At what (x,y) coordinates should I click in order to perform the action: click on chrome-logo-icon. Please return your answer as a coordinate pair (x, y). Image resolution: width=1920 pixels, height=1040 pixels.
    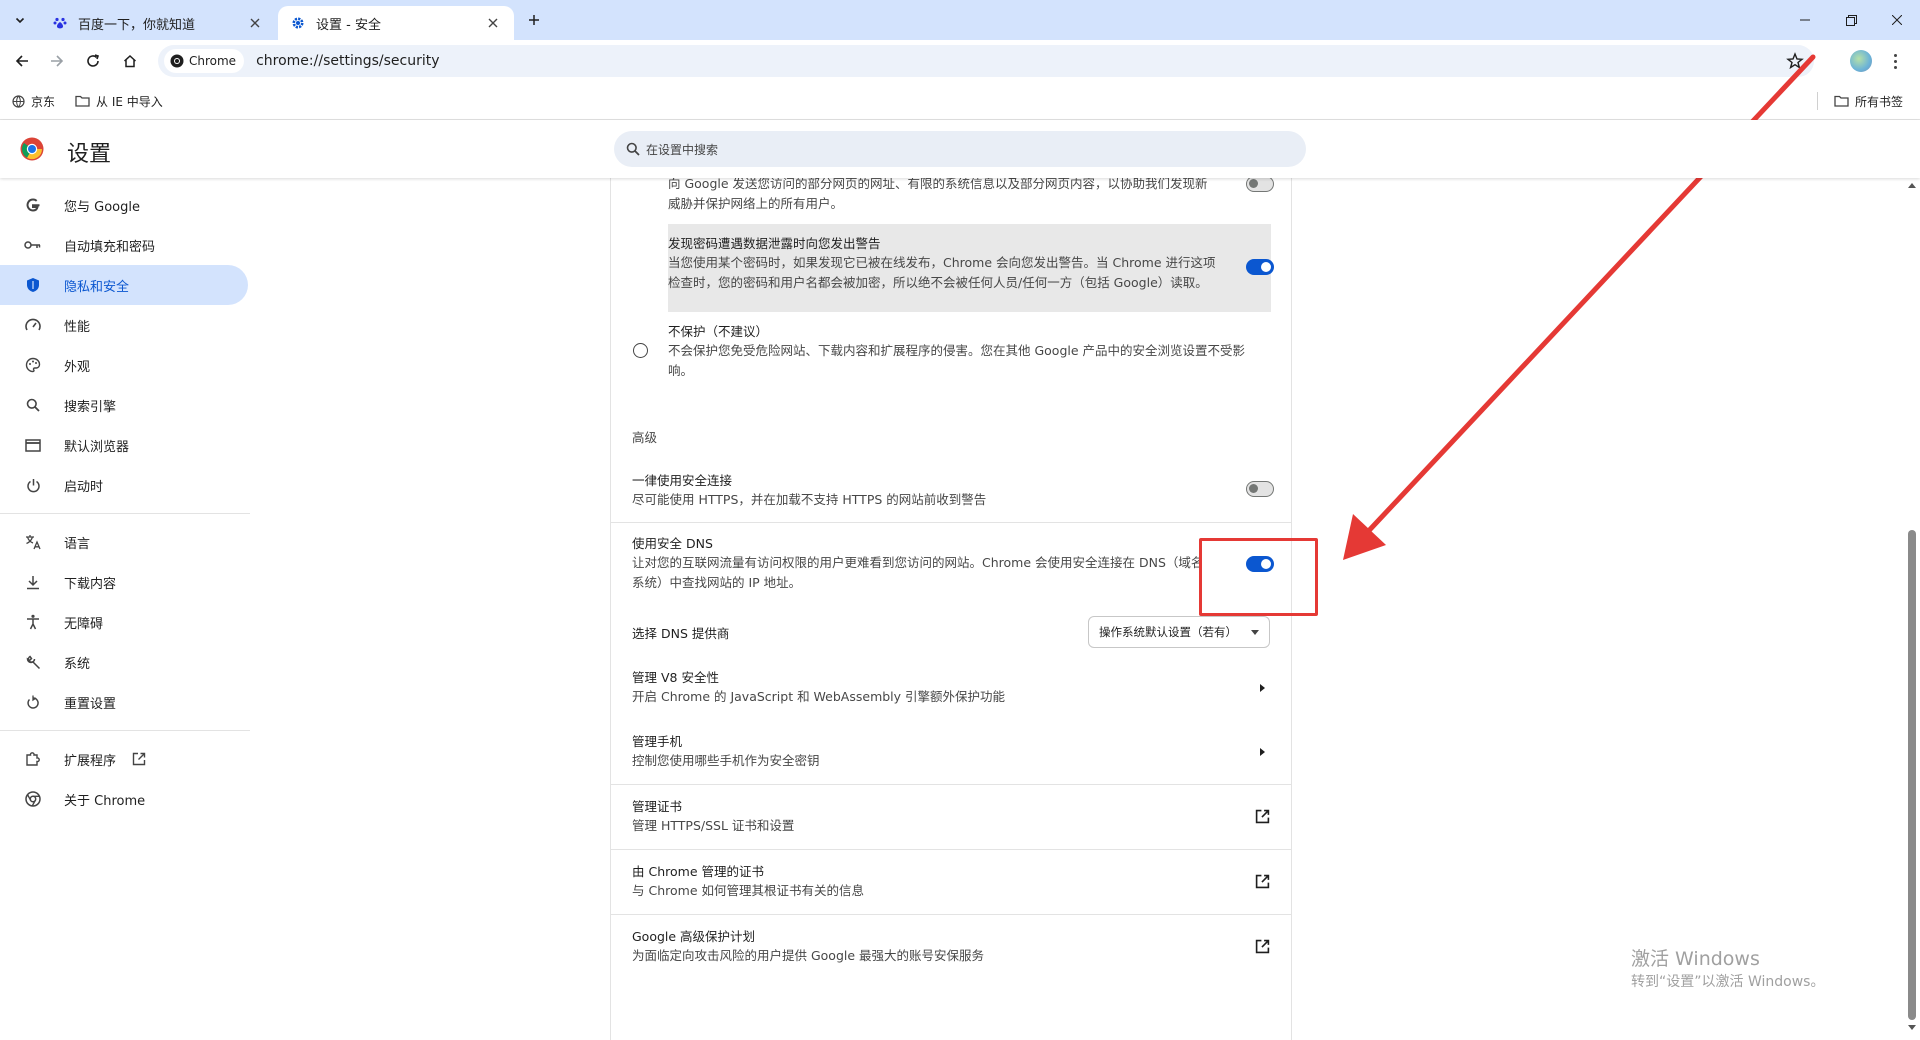
    Looking at the image, I should click on (32, 149).